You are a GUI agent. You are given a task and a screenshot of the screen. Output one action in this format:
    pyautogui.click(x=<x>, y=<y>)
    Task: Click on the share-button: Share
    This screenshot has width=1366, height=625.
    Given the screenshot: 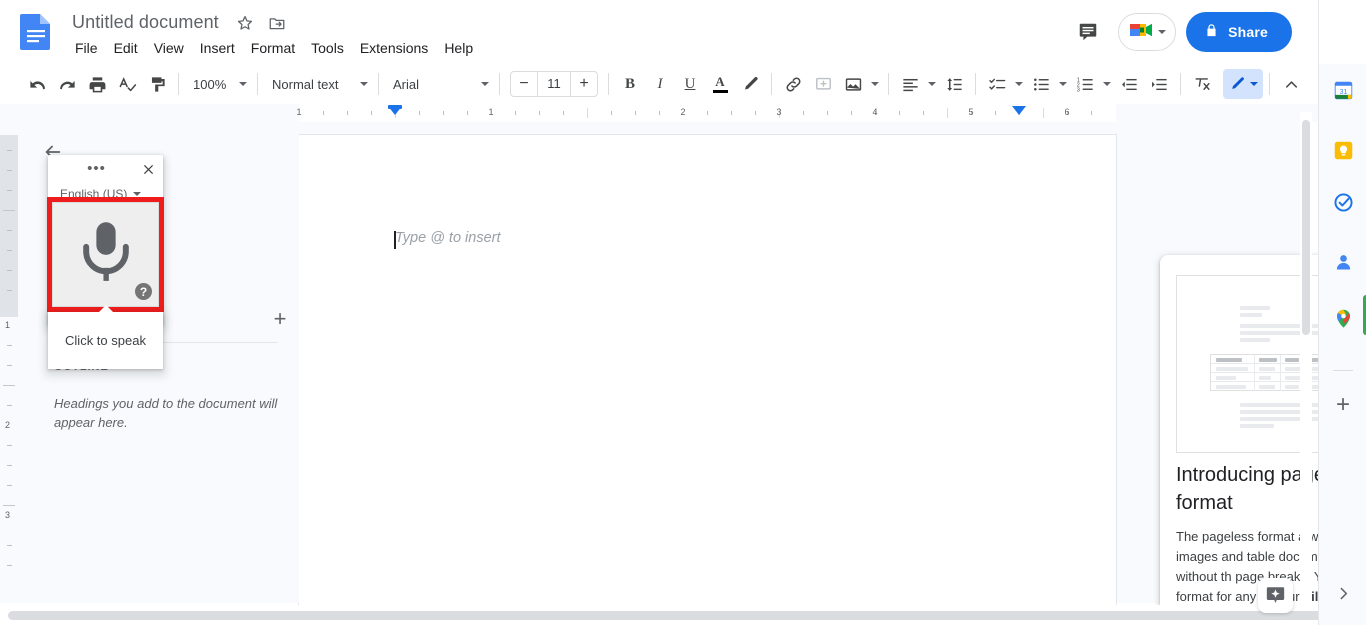 What is the action you would take?
    pyautogui.click(x=1239, y=32)
    